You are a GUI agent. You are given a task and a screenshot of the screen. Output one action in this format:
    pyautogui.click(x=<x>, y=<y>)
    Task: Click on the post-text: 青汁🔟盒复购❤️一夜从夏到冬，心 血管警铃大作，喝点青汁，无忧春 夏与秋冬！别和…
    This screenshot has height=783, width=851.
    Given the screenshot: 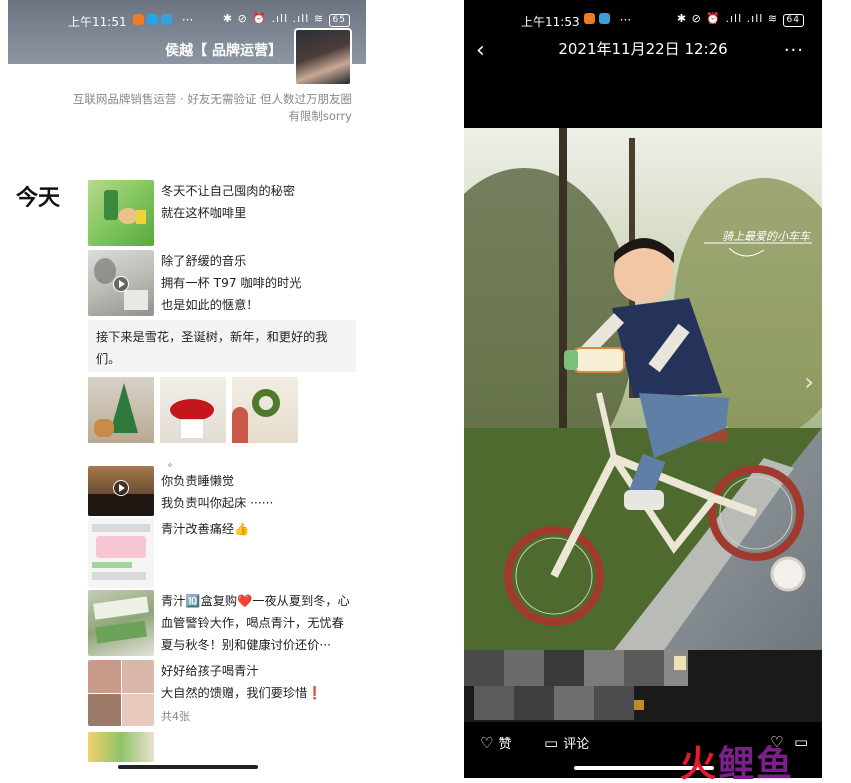 What is the action you would take?
    pyautogui.click(x=255, y=623)
    